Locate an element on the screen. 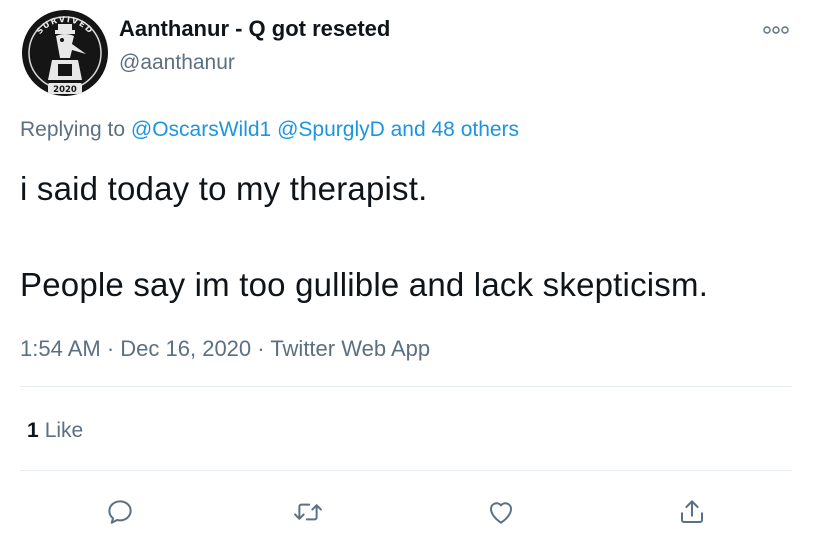 The width and height of the screenshot is (816, 551). reply-icon is located at coordinates (120, 512).